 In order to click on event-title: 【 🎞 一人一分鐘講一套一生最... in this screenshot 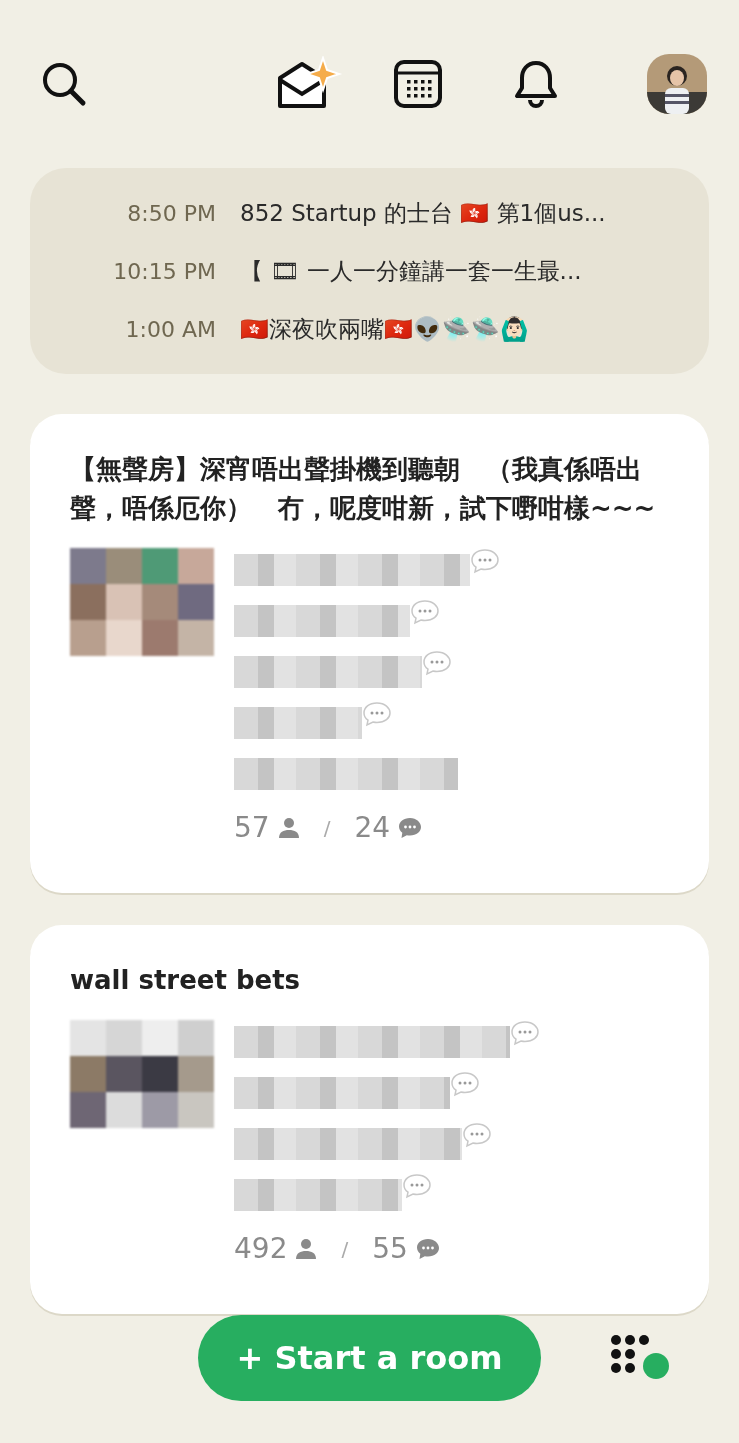, I will do `click(411, 271)`.